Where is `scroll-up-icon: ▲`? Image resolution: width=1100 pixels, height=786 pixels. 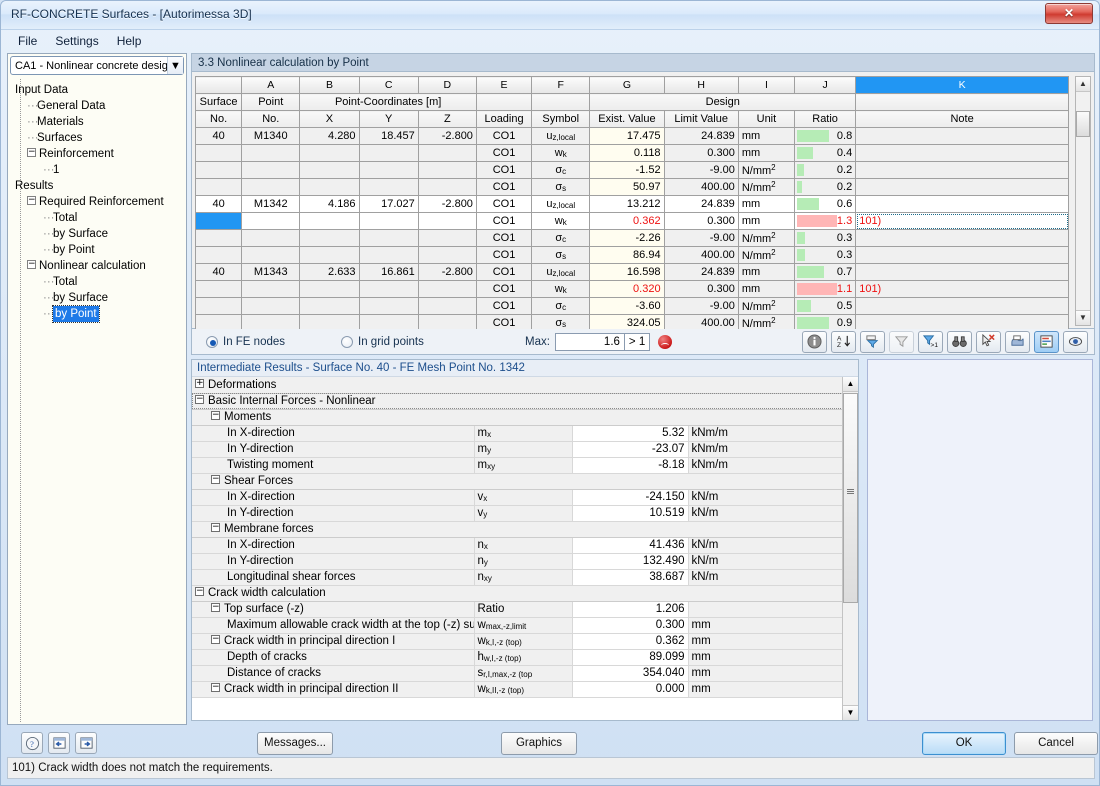 scroll-up-icon: ▲ is located at coordinates (1083, 84).